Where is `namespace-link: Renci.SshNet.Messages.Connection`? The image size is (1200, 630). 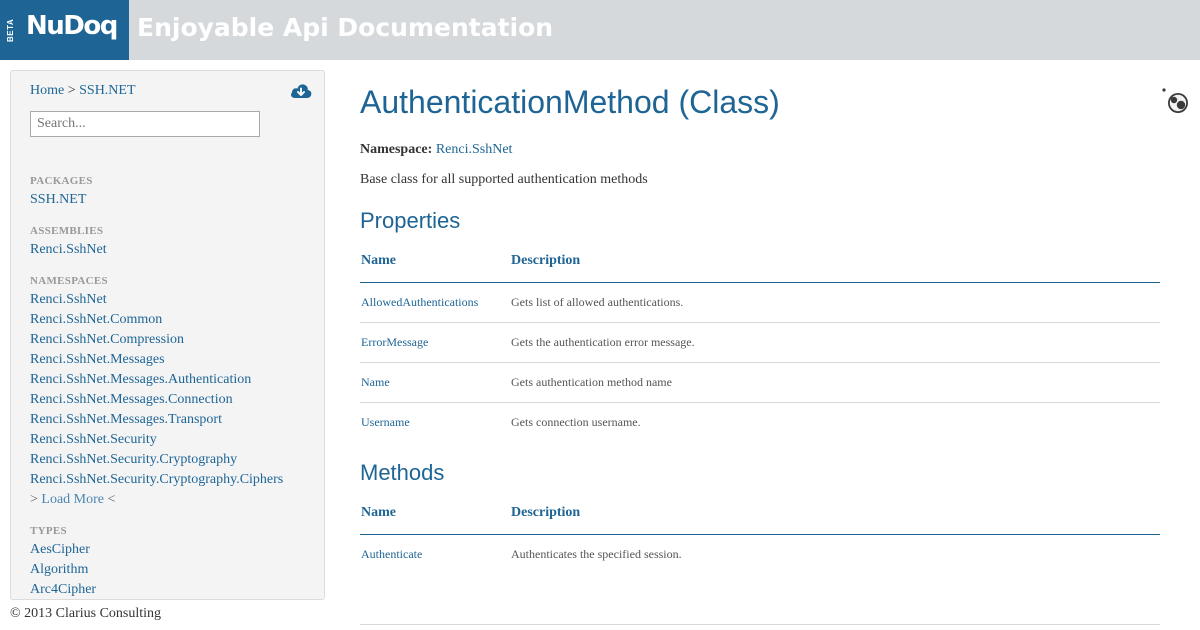
namespace-link: Renci.SshNet.Messages.Connection is located at coordinates (131, 400).